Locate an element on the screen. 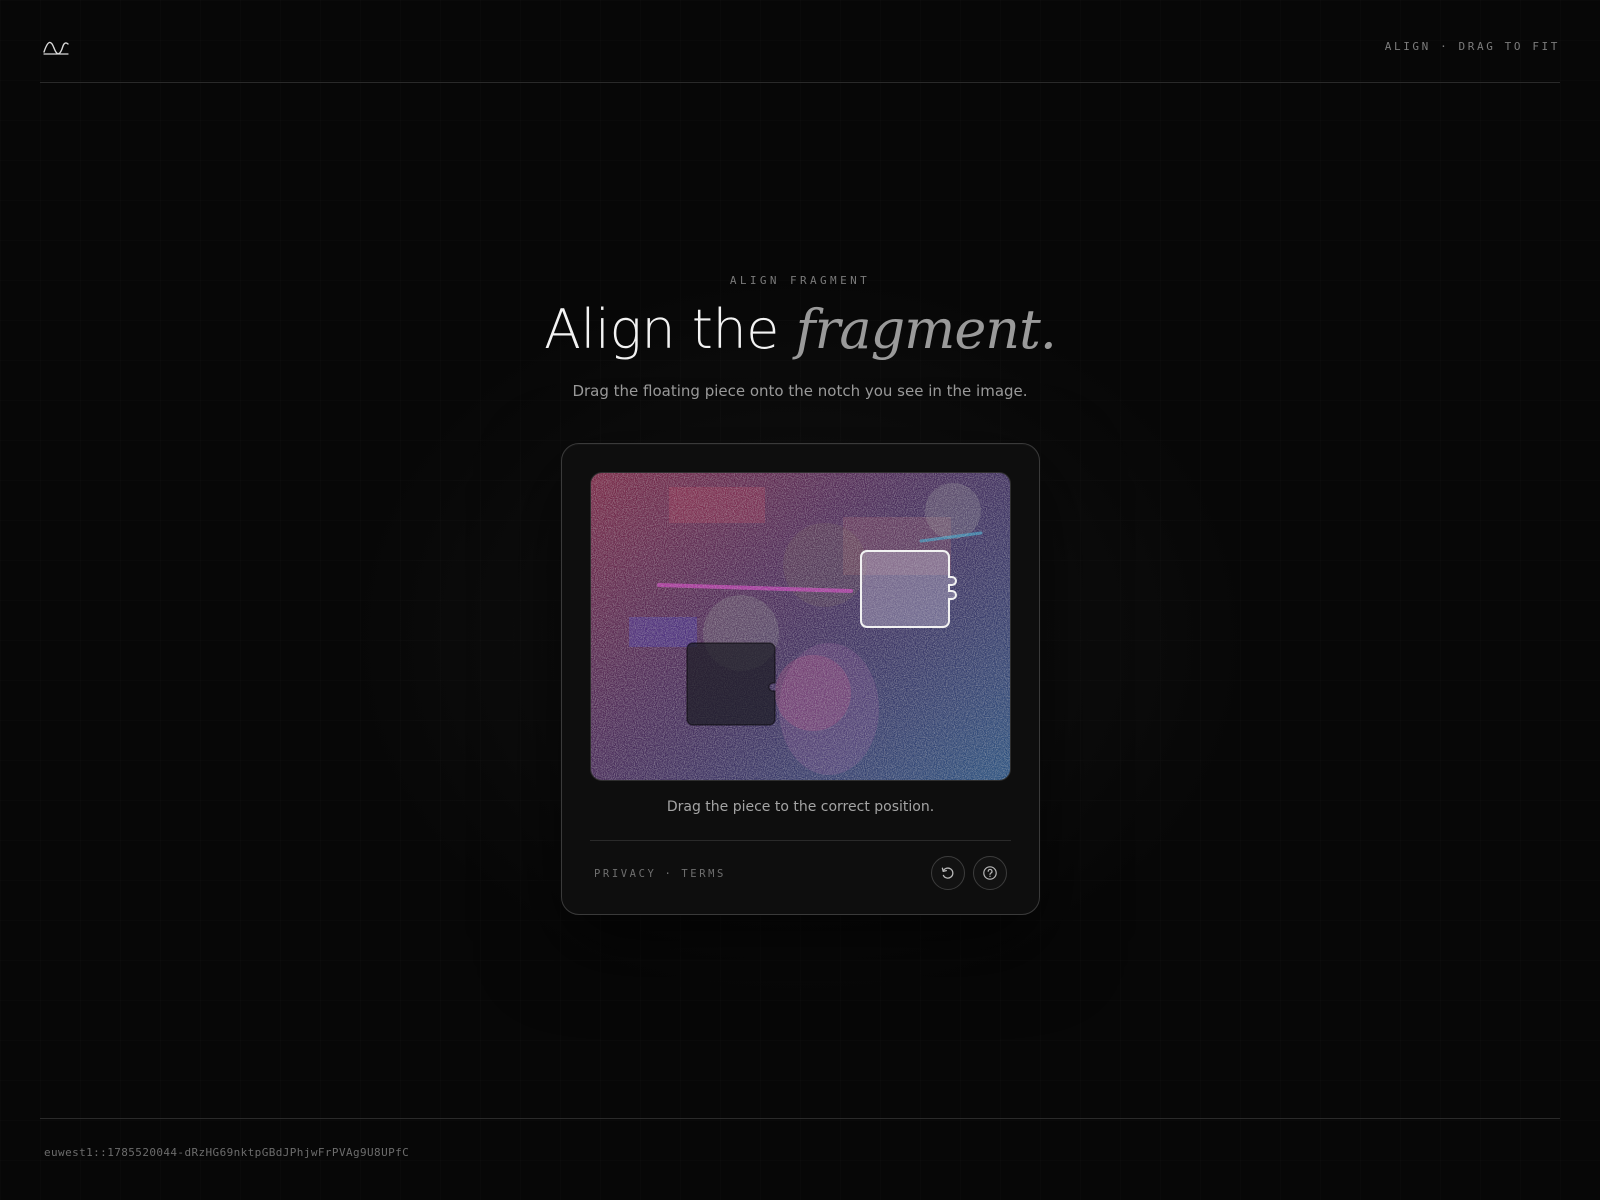  puzzle-image is located at coordinates (800, 626).